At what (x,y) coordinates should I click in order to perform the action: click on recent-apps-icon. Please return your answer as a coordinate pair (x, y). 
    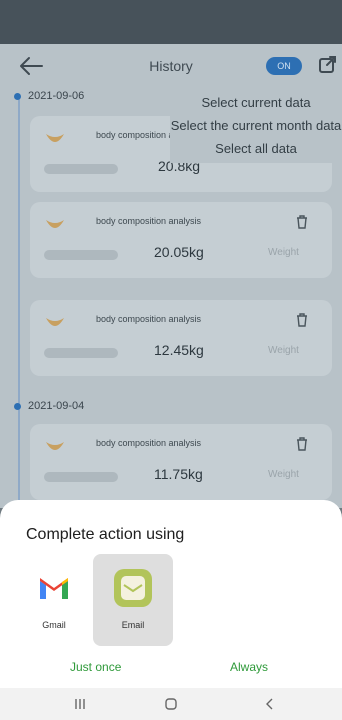
    Looking at the image, I should click on (80, 704).